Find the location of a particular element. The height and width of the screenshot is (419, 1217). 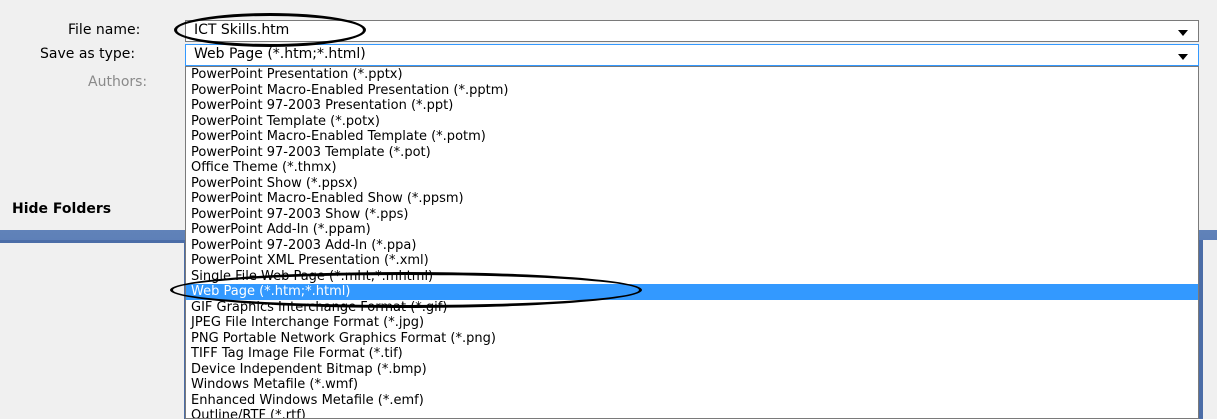

save-as-type-select: Web Page (*.htm;*.html) is located at coordinates (692, 55).